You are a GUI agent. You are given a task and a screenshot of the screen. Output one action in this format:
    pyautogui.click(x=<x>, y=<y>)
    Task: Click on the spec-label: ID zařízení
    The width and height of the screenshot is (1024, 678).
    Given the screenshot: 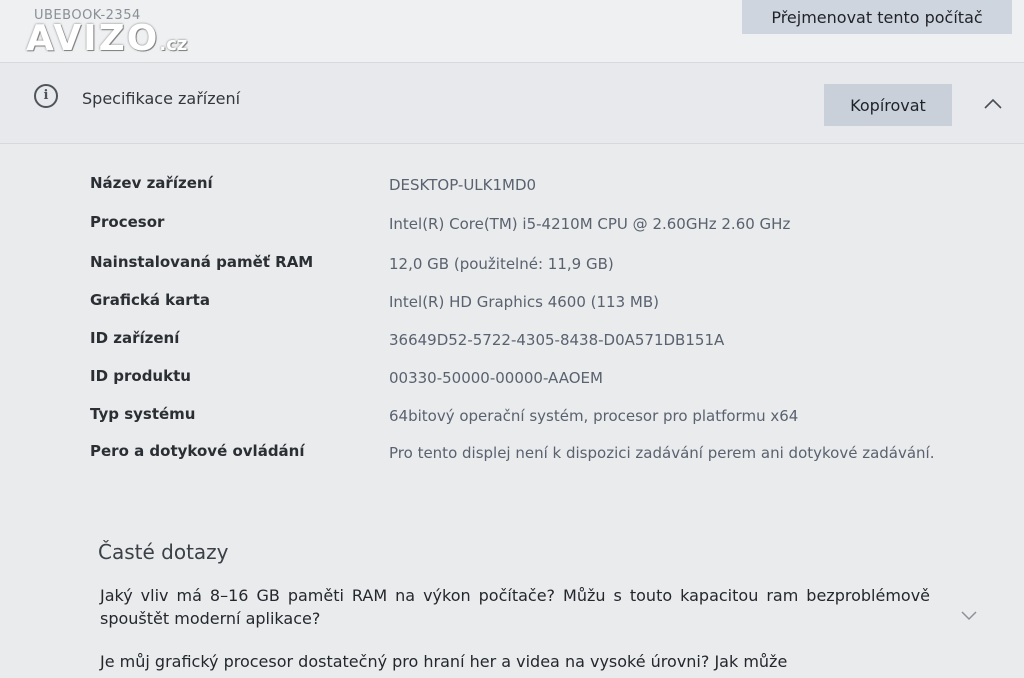 What is the action you would take?
    pyautogui.click(x=135, y=338)
    